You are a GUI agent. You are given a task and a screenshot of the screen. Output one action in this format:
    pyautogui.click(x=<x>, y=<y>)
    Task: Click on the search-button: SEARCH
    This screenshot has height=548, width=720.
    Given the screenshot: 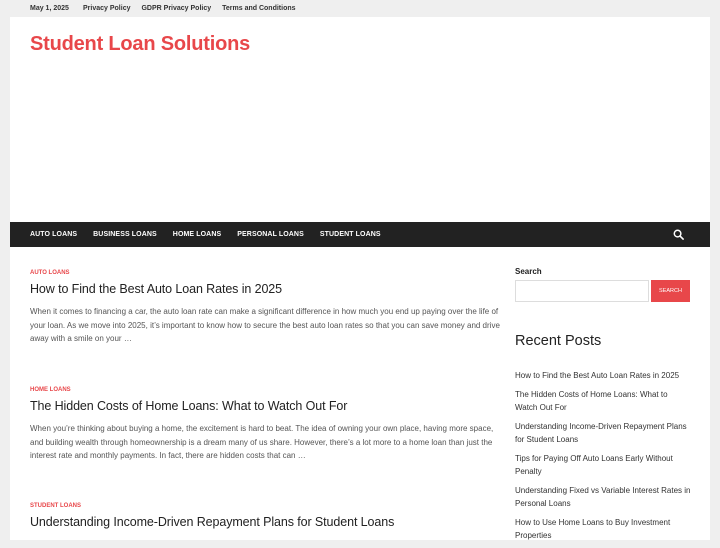 What is the action you would take?
    pyautogui.click(x=670, y=291)
    